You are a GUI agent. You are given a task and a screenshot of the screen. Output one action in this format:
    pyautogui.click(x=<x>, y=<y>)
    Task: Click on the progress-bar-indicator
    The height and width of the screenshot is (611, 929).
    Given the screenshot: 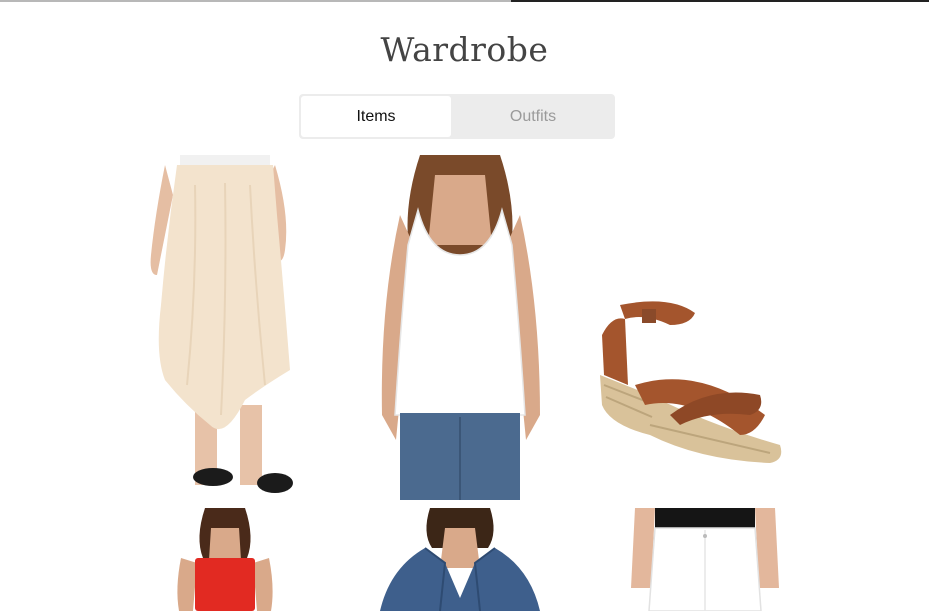 What is the action you would take?
    pyautogui.click(x=719, y=1)
    